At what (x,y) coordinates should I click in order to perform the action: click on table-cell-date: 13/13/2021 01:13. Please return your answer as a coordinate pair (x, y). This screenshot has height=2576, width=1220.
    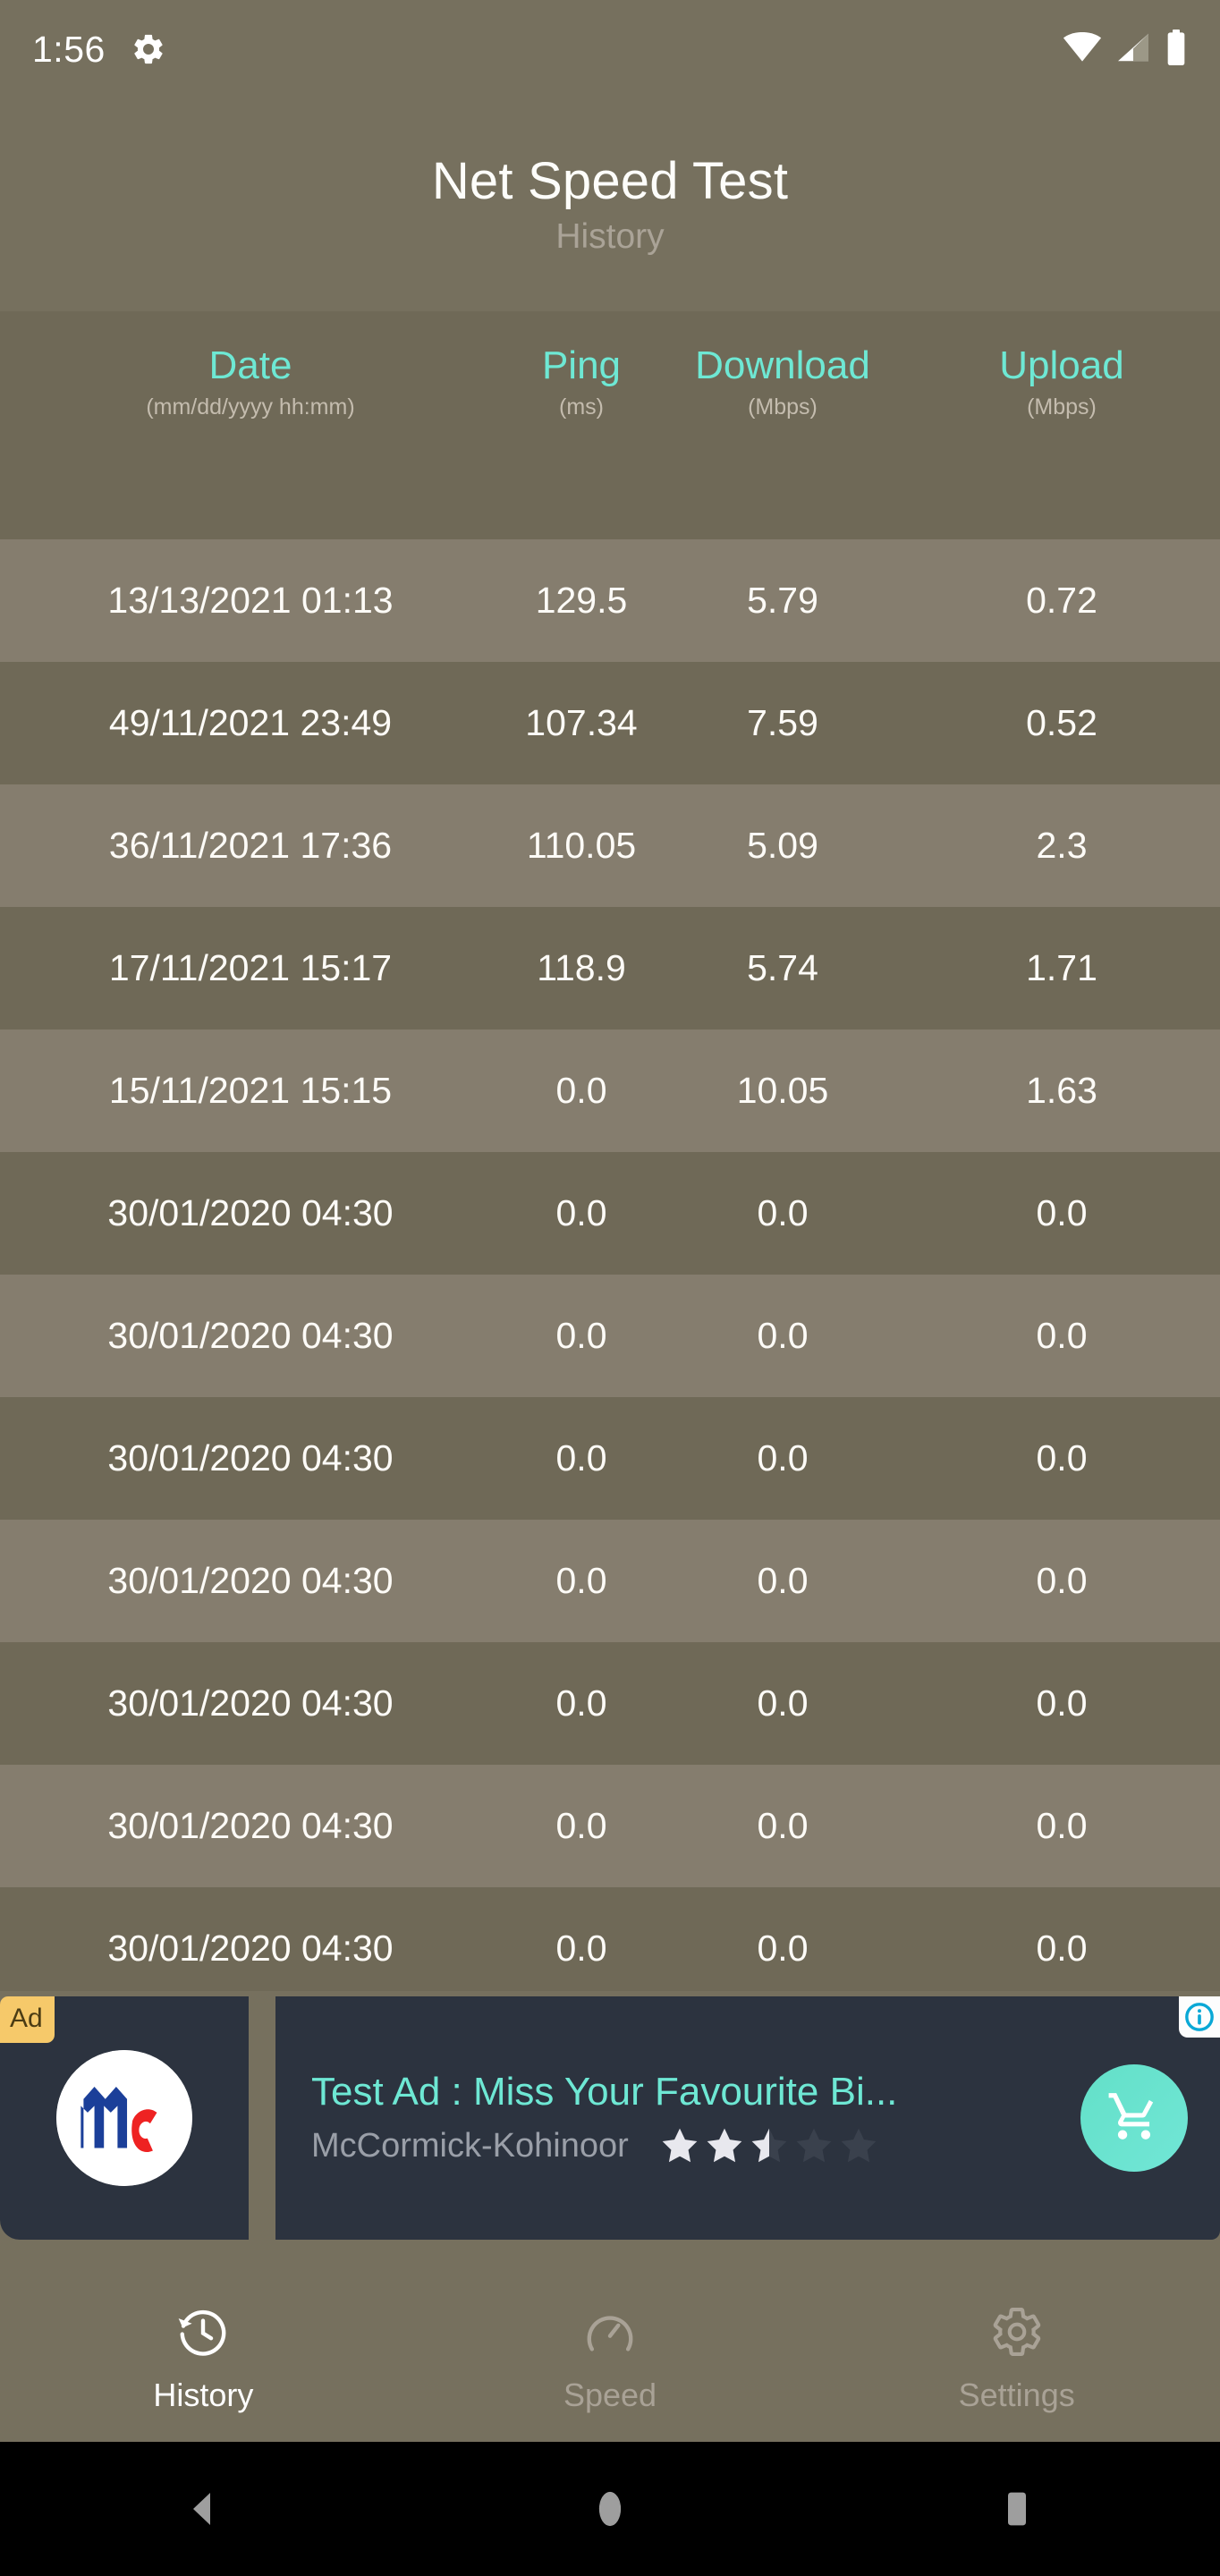
    Looking at the image, I should click on (250, 600).